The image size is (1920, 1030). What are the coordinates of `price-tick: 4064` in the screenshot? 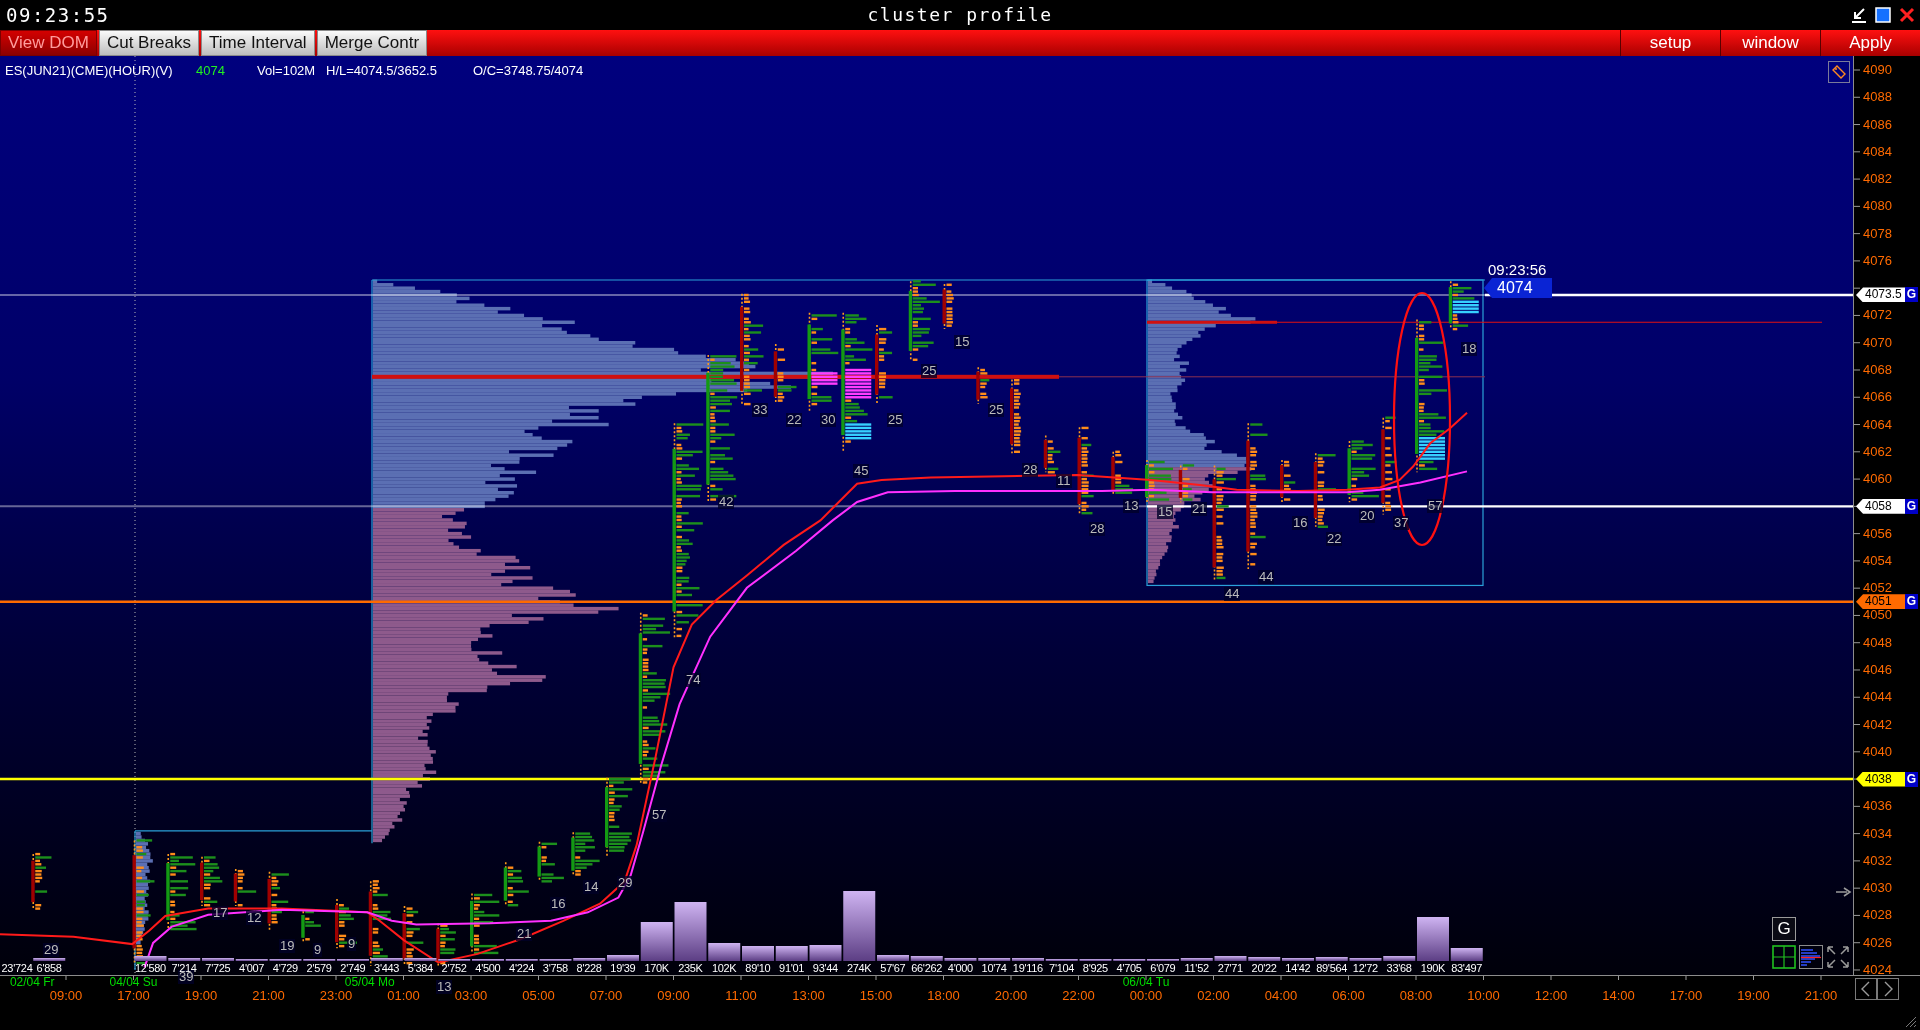 It's located at (1877, 424).